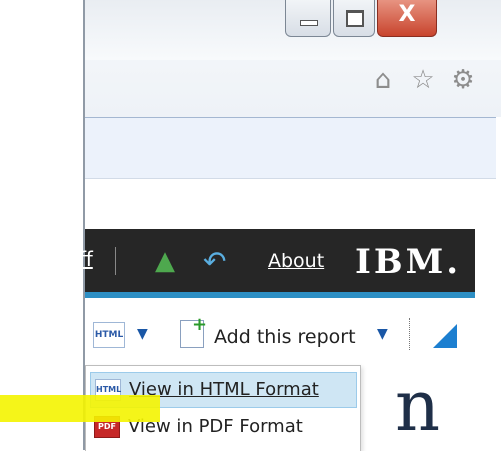  Describe the element at coordinates (86, 259) in the screenshot. I see `partial-link: ff` at that location.